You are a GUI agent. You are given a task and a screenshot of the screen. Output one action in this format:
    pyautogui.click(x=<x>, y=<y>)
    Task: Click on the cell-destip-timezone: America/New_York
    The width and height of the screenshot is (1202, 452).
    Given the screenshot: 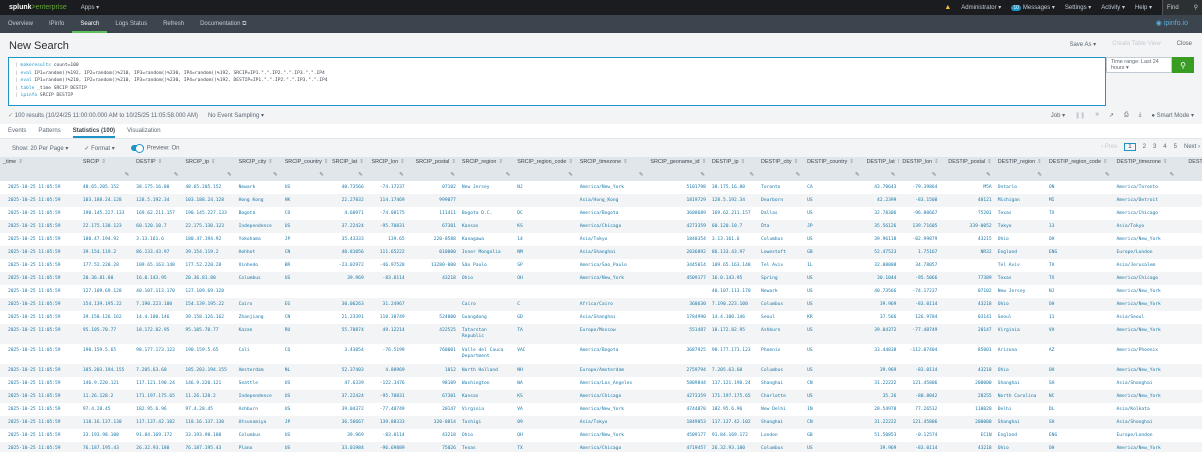 What is the action you would take?
    pyautogui.click(x=1146, y=239)
    